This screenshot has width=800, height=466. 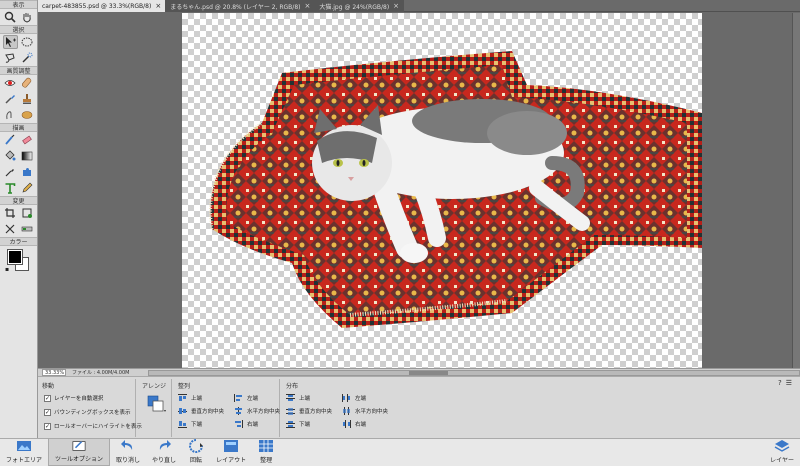 What do you see at coordinates (266, 460) in the screenshot?
I see `organize-label: 整理` at bounding box center [266, 460].